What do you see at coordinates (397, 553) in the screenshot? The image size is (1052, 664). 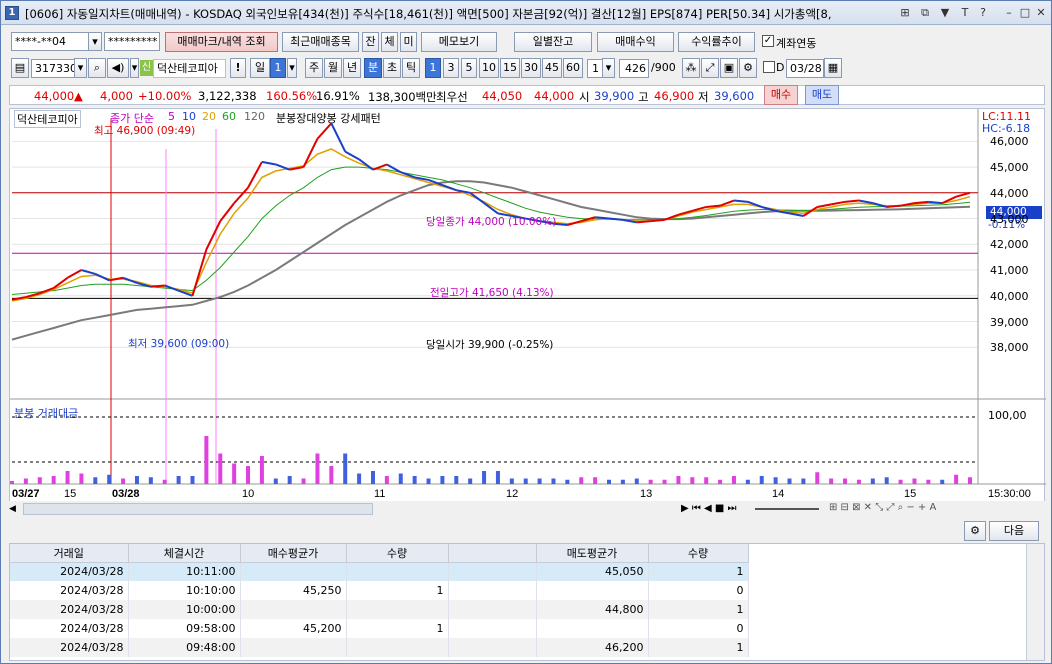 I see `col-buy-qty: 수량` at bounding box center [397, 553].